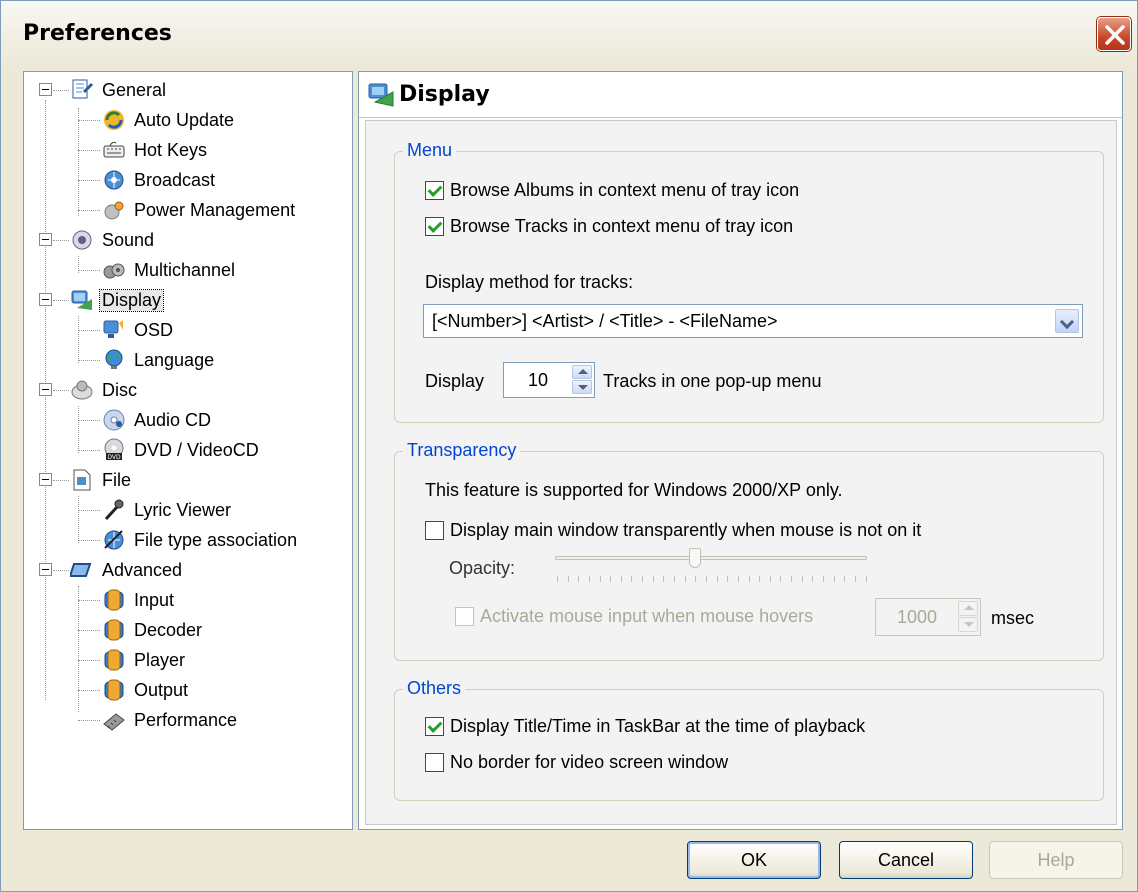 This screenshot has height=892, width=1138. What do you see at coordinates (102, 300) in the screenshot?
I see `tree-item-display: Display` at bounding box center [102, 300].